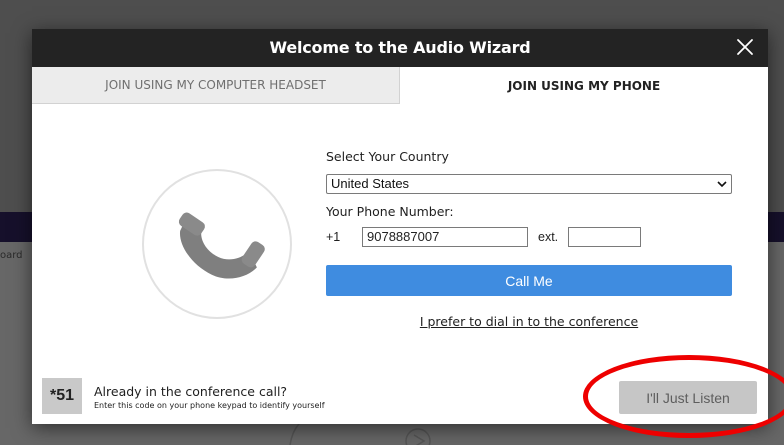 The height and width of the screenshot is (445, 784). What do you see at coordinates (62, 396) in the screenshot?
I see `identify-code-badge: *51` at bounding box center [62, 396].